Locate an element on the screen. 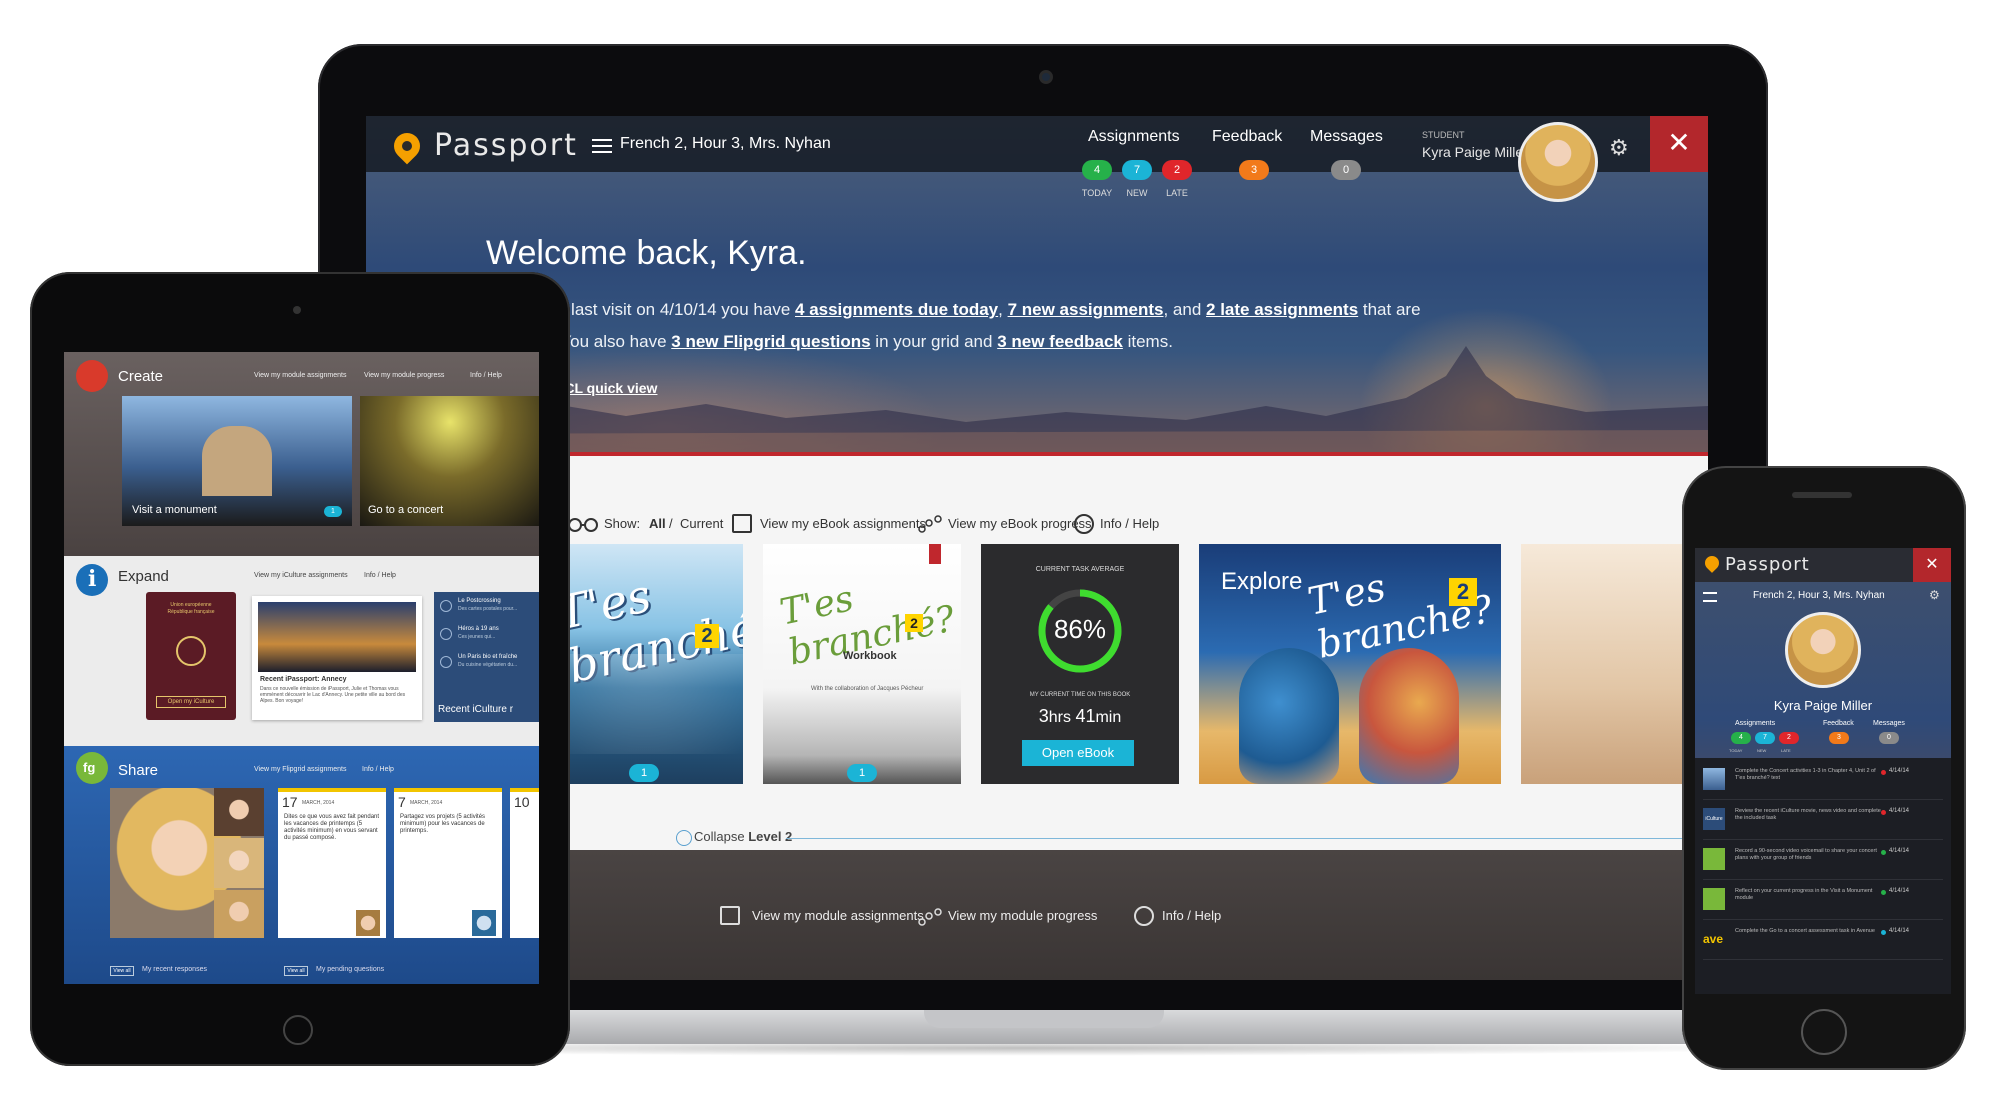 The height and width of the screenshot is (1108, 2000). iculture-item-icon is located at coordinates (446, 662).